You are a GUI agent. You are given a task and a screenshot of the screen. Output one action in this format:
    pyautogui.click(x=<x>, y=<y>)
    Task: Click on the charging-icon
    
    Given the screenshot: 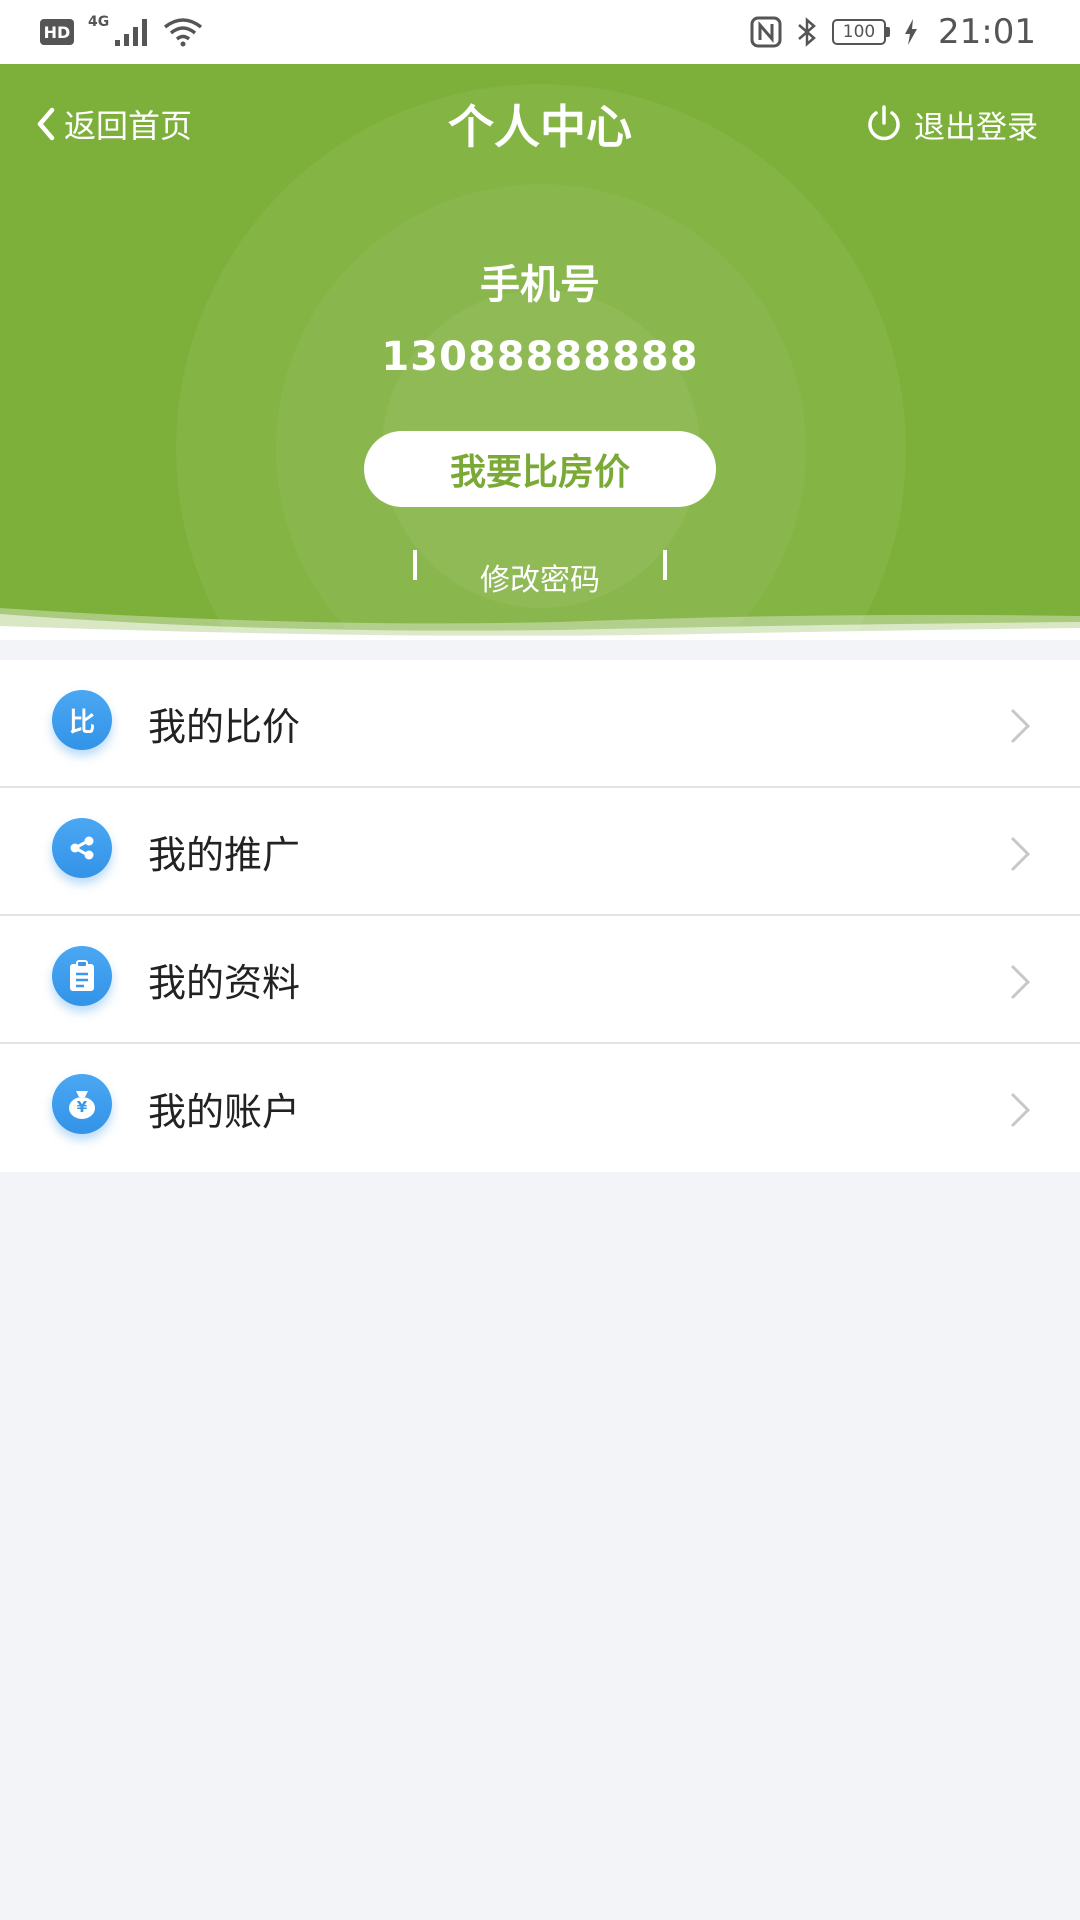 What is the action you would take?
    pyautogui.click(x=911, y=32)
    